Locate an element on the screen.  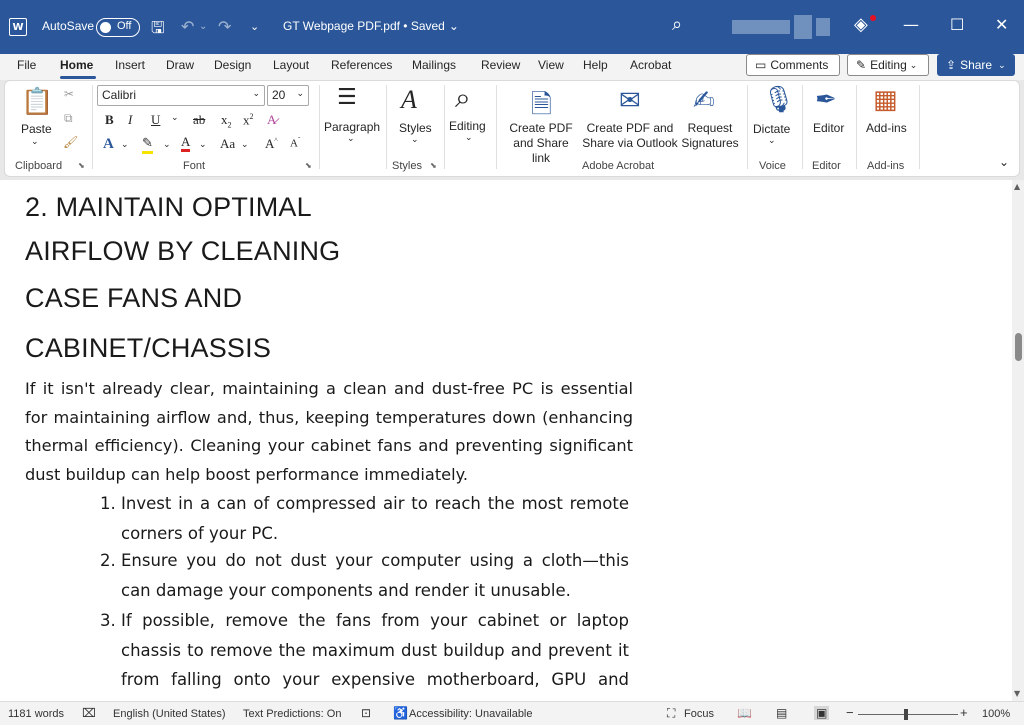
dictate-dropdown-icon: ⌄ is located at coordinates (772, 140).